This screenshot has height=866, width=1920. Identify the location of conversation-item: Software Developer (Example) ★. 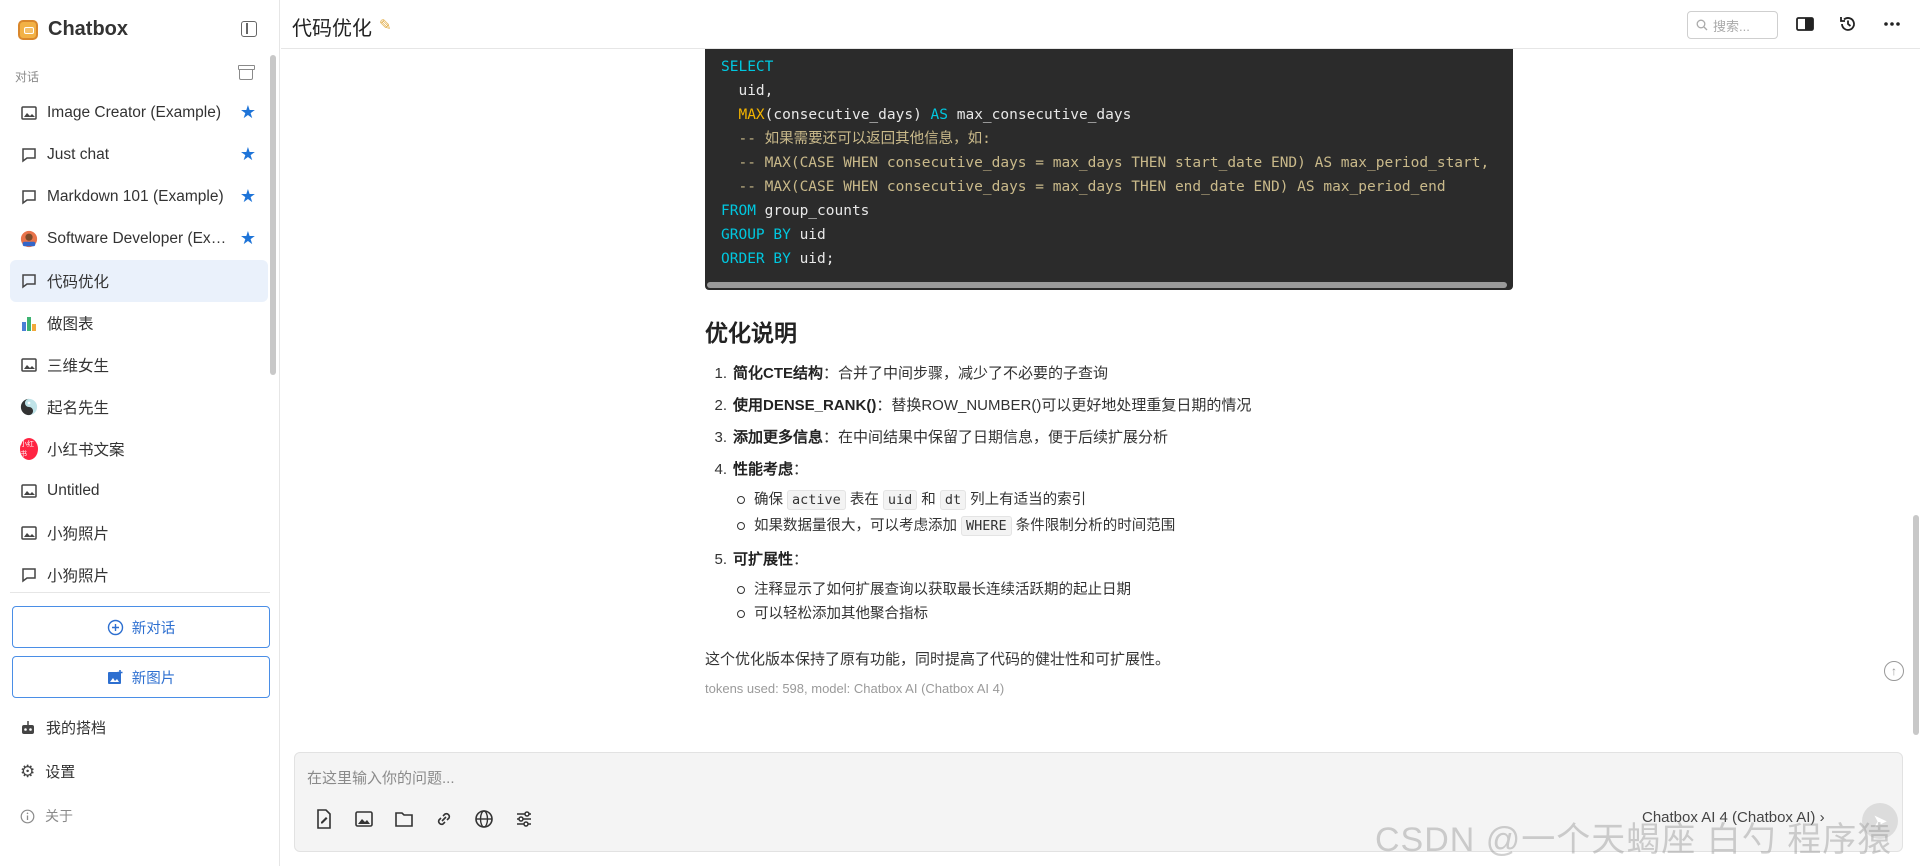
(139, 239).